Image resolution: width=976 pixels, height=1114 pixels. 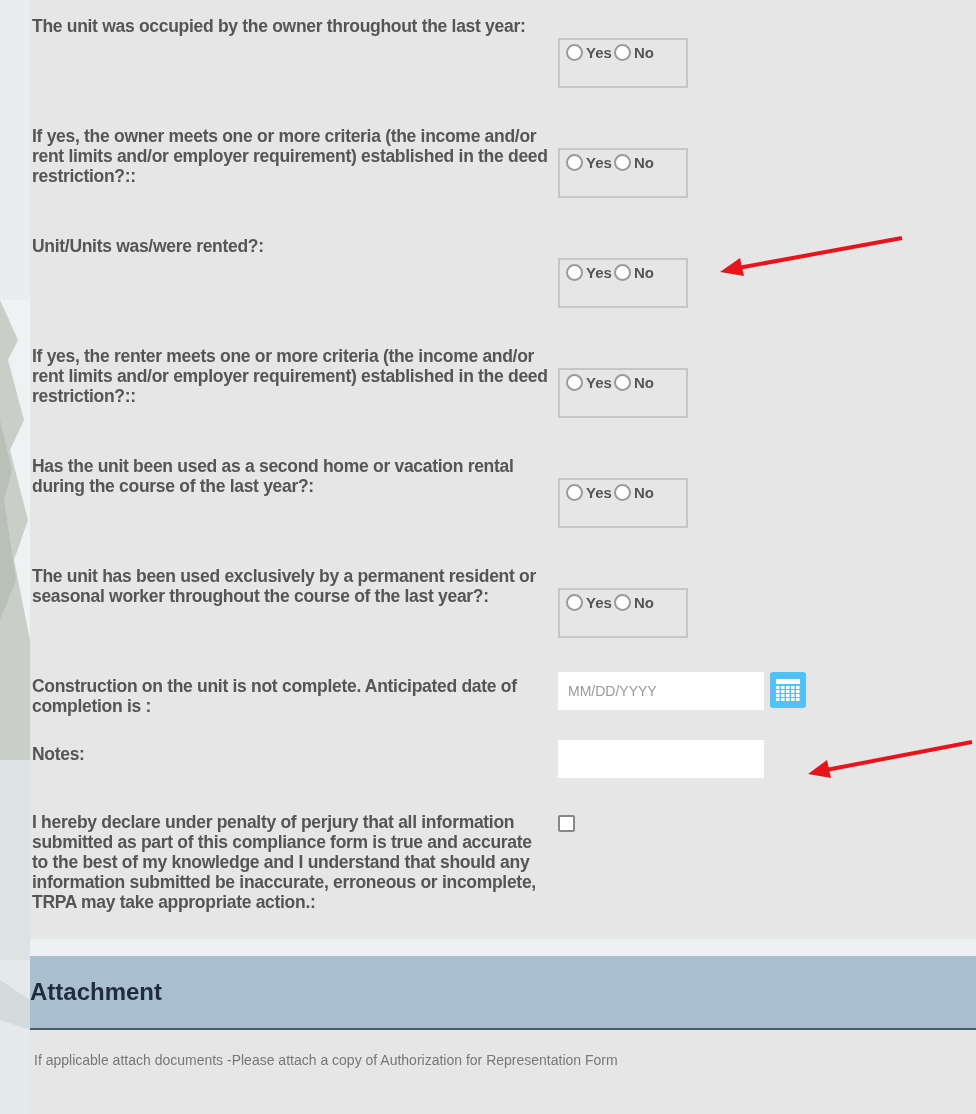 What do you see at coordinates (96, 992) in the screenshot?
I see `section-title: Attachment` at bounding box center [96, 992].